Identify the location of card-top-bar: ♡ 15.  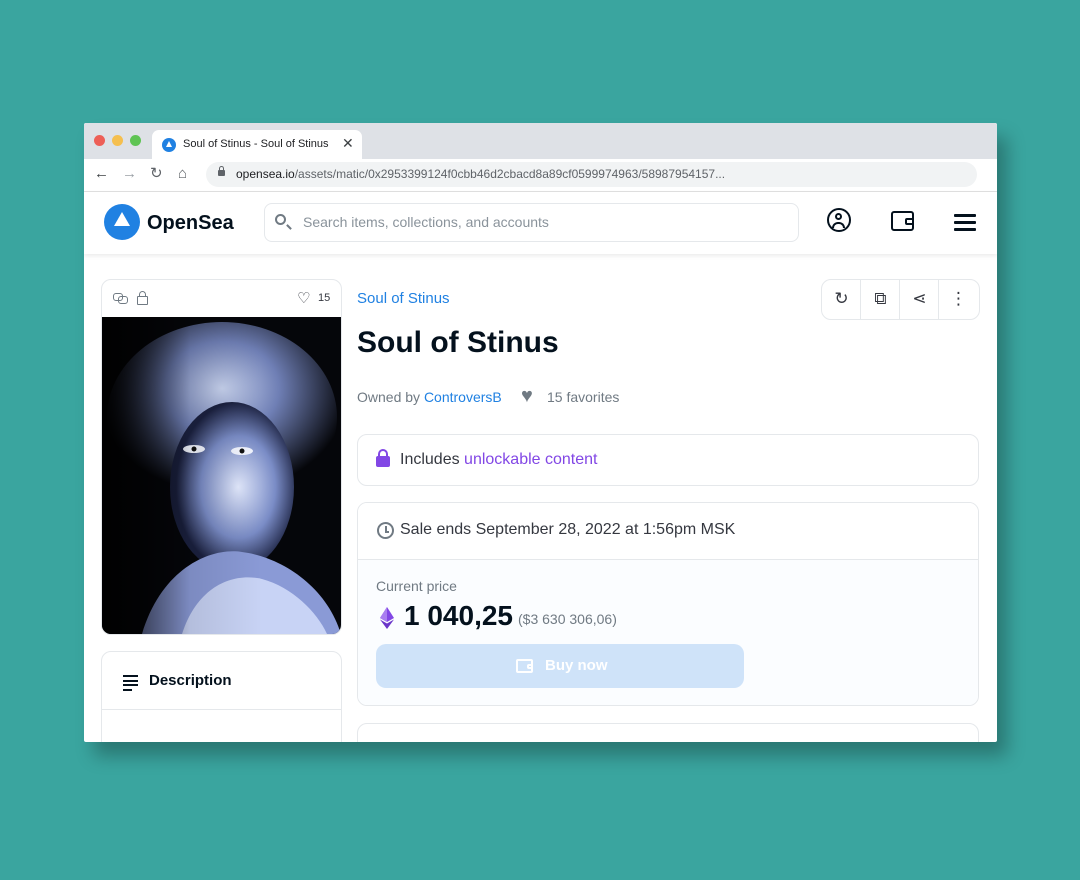
(221, 298).